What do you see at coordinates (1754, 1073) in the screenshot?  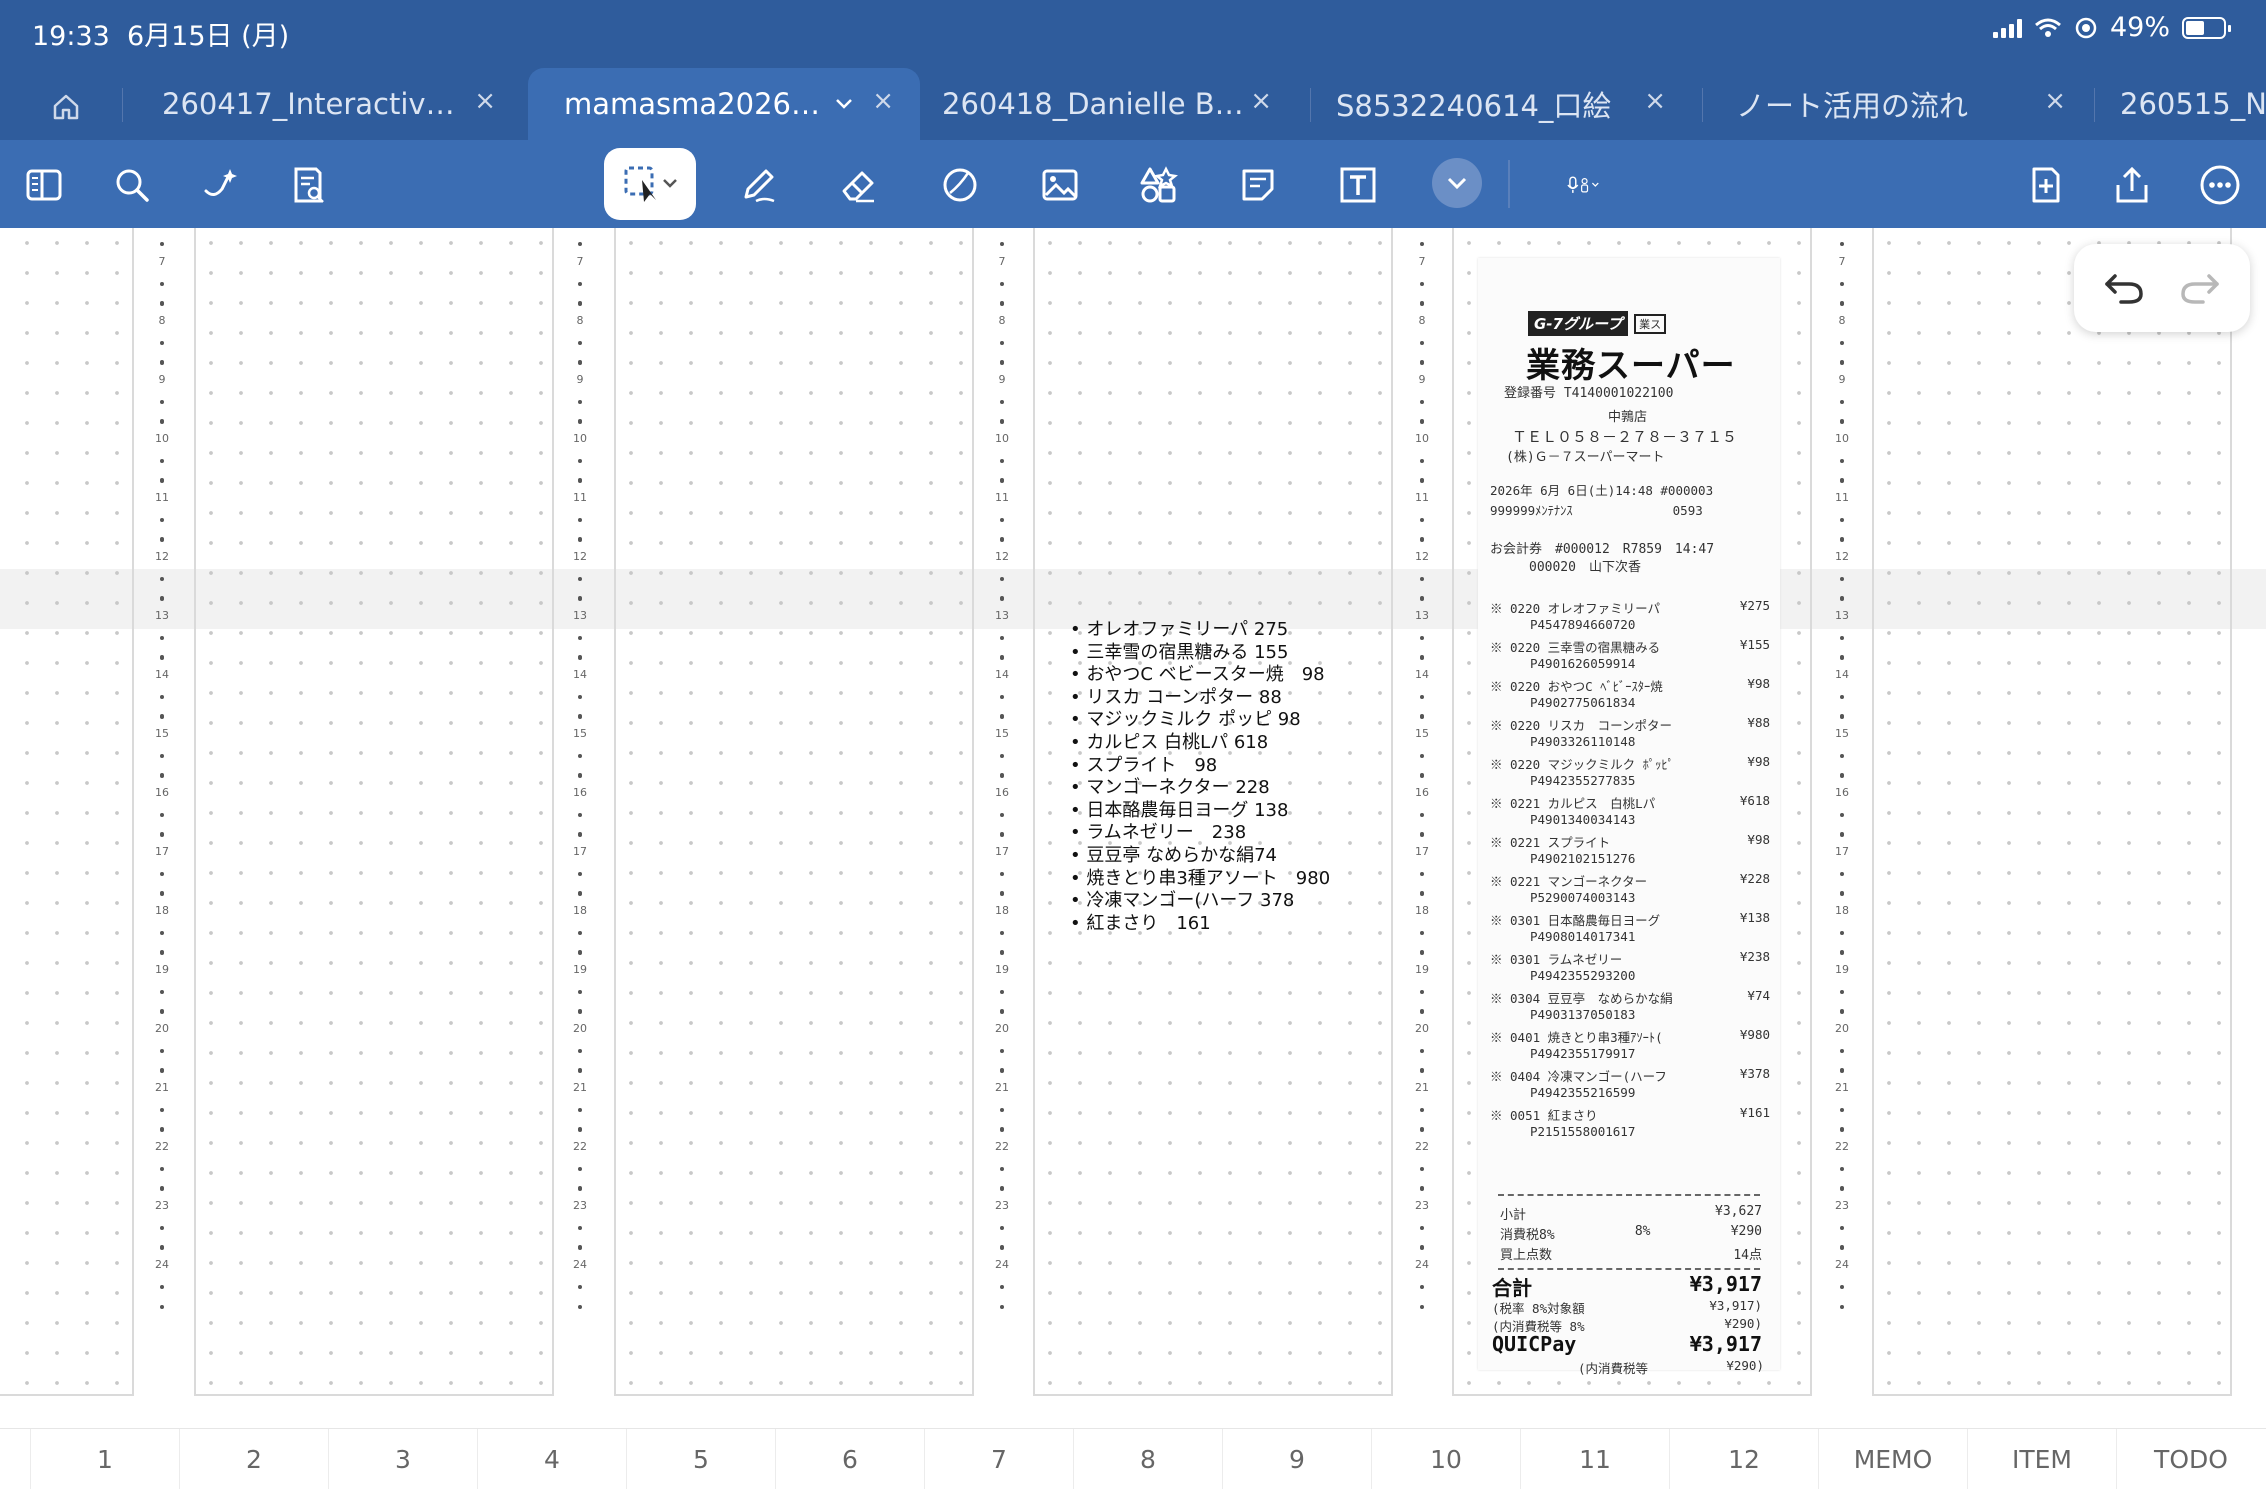 I see `receipt-item-price: ¥378` at bounding box center [1754, 1073].